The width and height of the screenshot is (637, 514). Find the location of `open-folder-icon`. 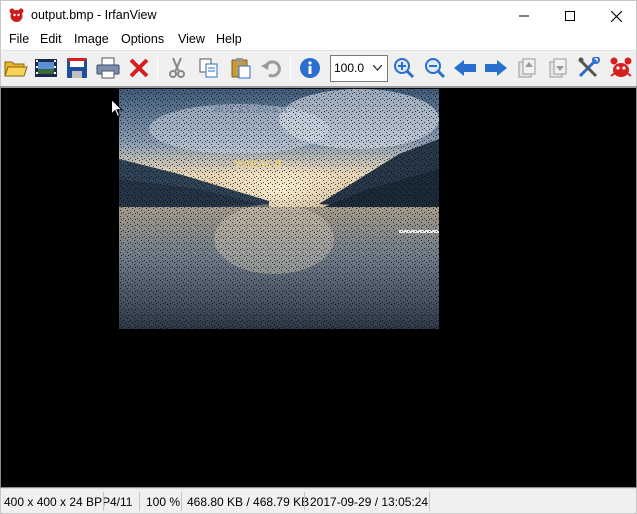

open-folder-icon is located at coordinates (16, 69).